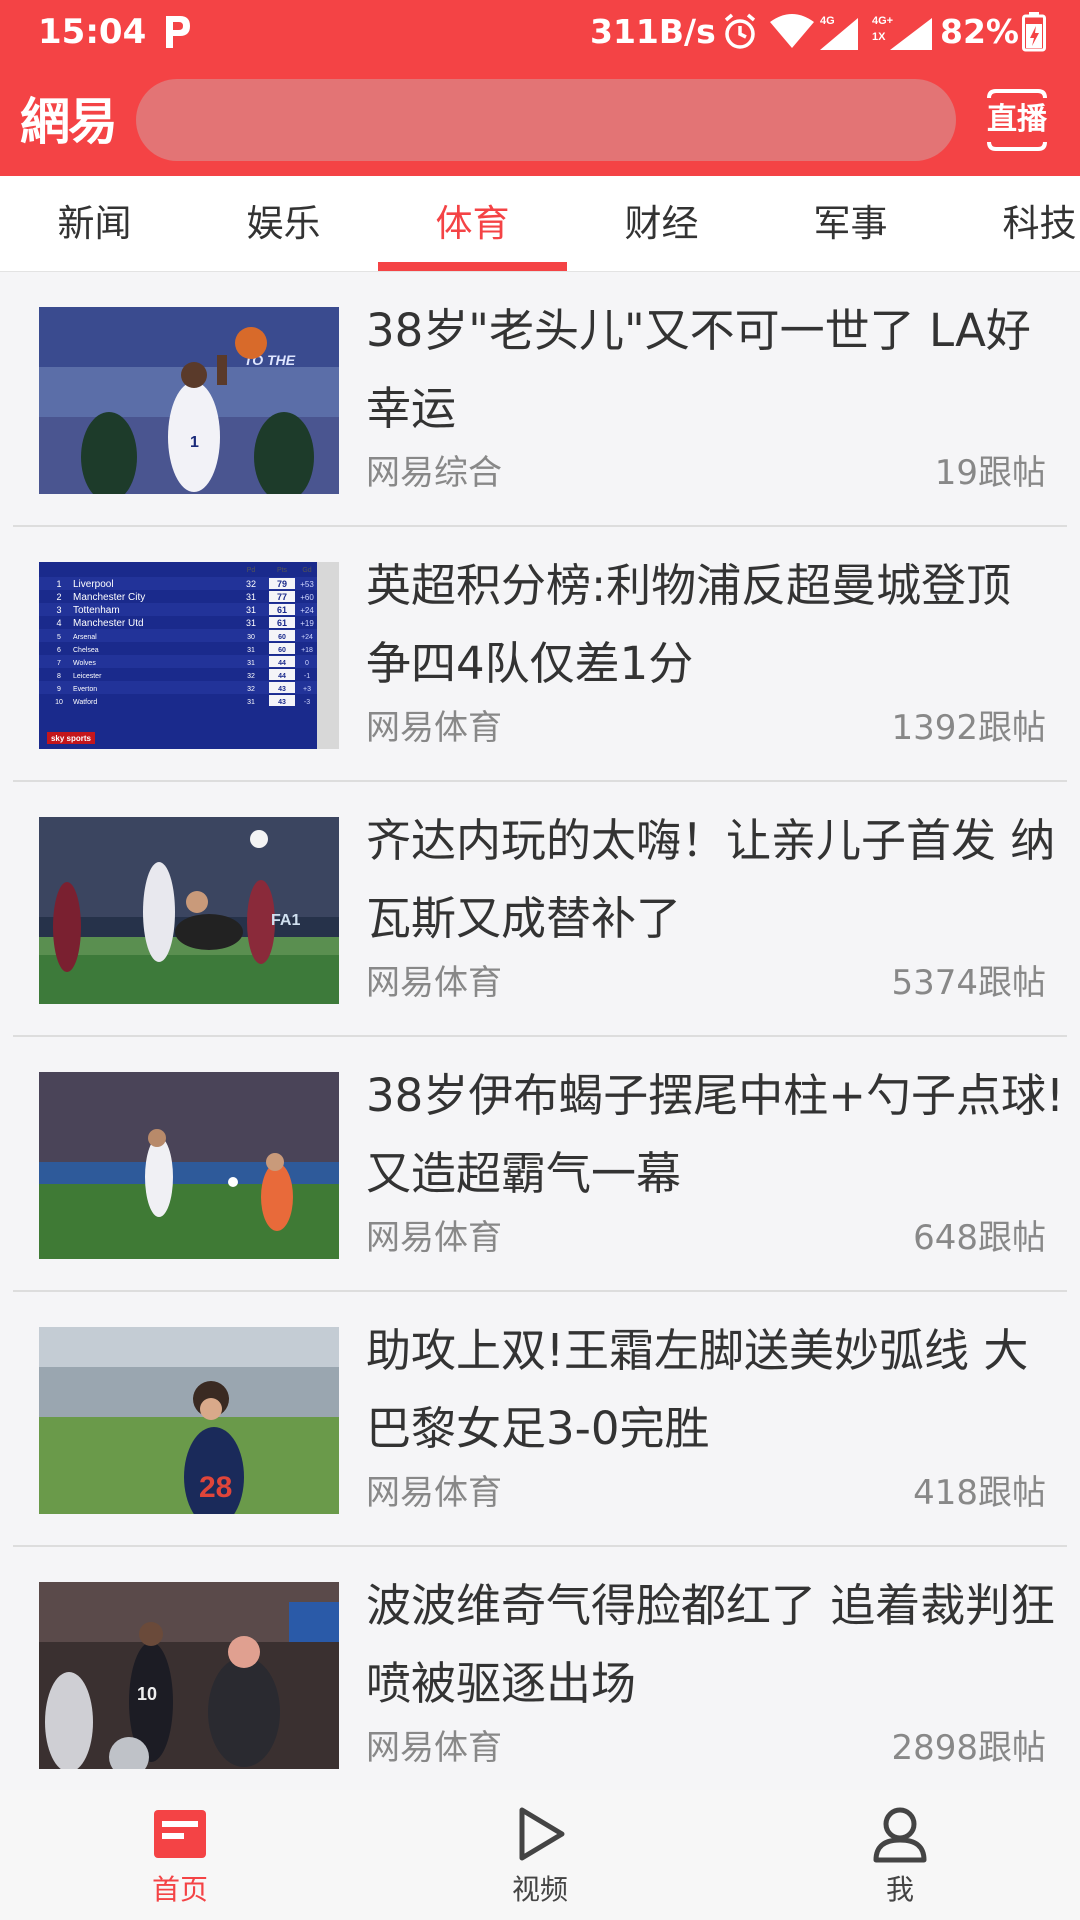  Describe the element at coordinates (147, 1694) in the screenshot. I see `svg-text: 10` at that location.